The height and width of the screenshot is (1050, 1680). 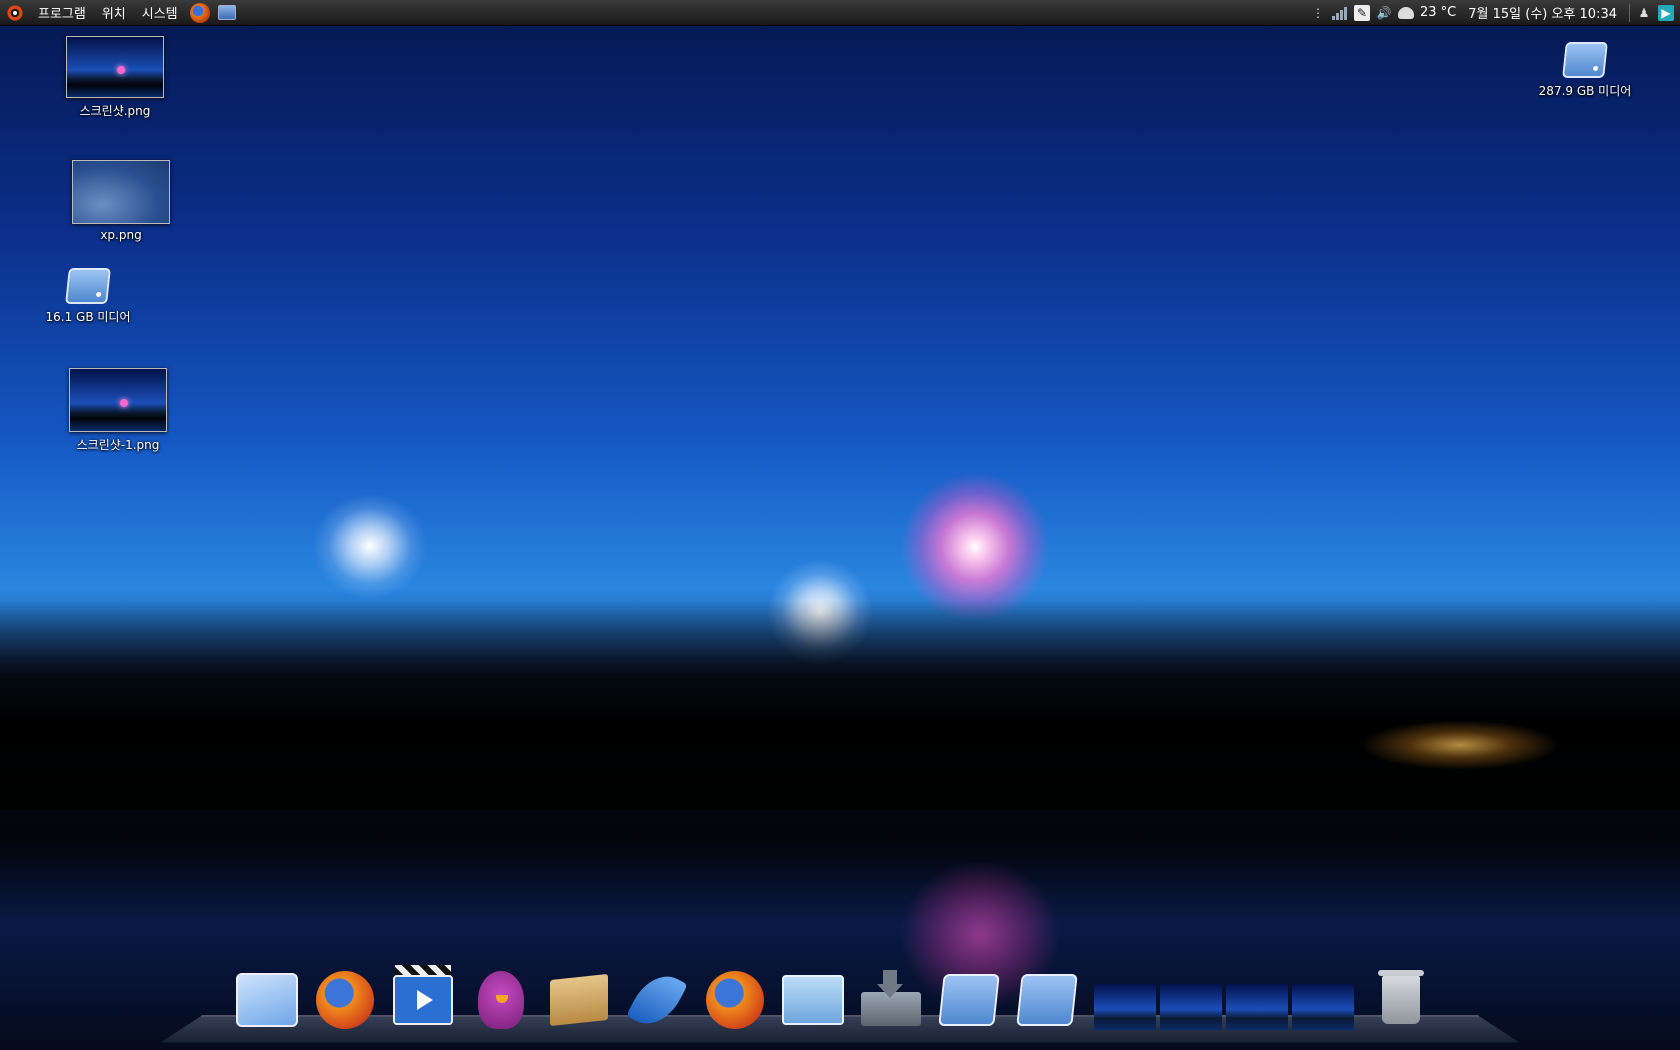 What do you see at coordinates (62, 12) in the screenshot?
I see `menu-applications: 프로그램` at bounding box center [62, 12].